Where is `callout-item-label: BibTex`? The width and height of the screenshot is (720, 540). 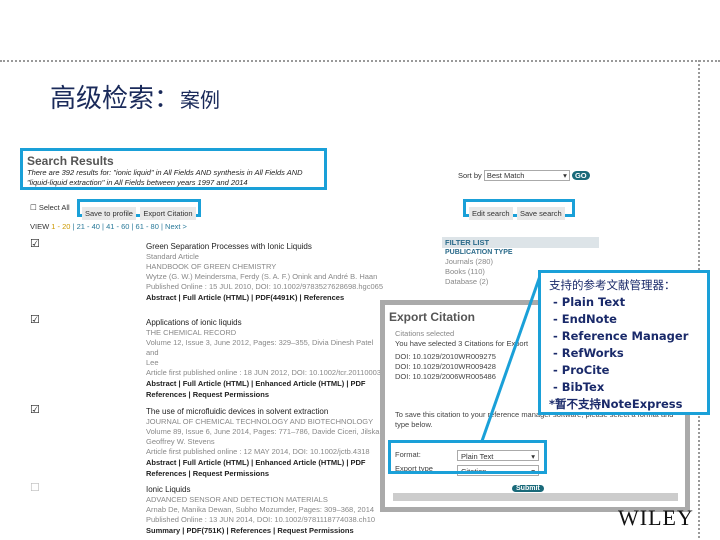 callout-item-label: BibTex is located at coordinates (583, 387).